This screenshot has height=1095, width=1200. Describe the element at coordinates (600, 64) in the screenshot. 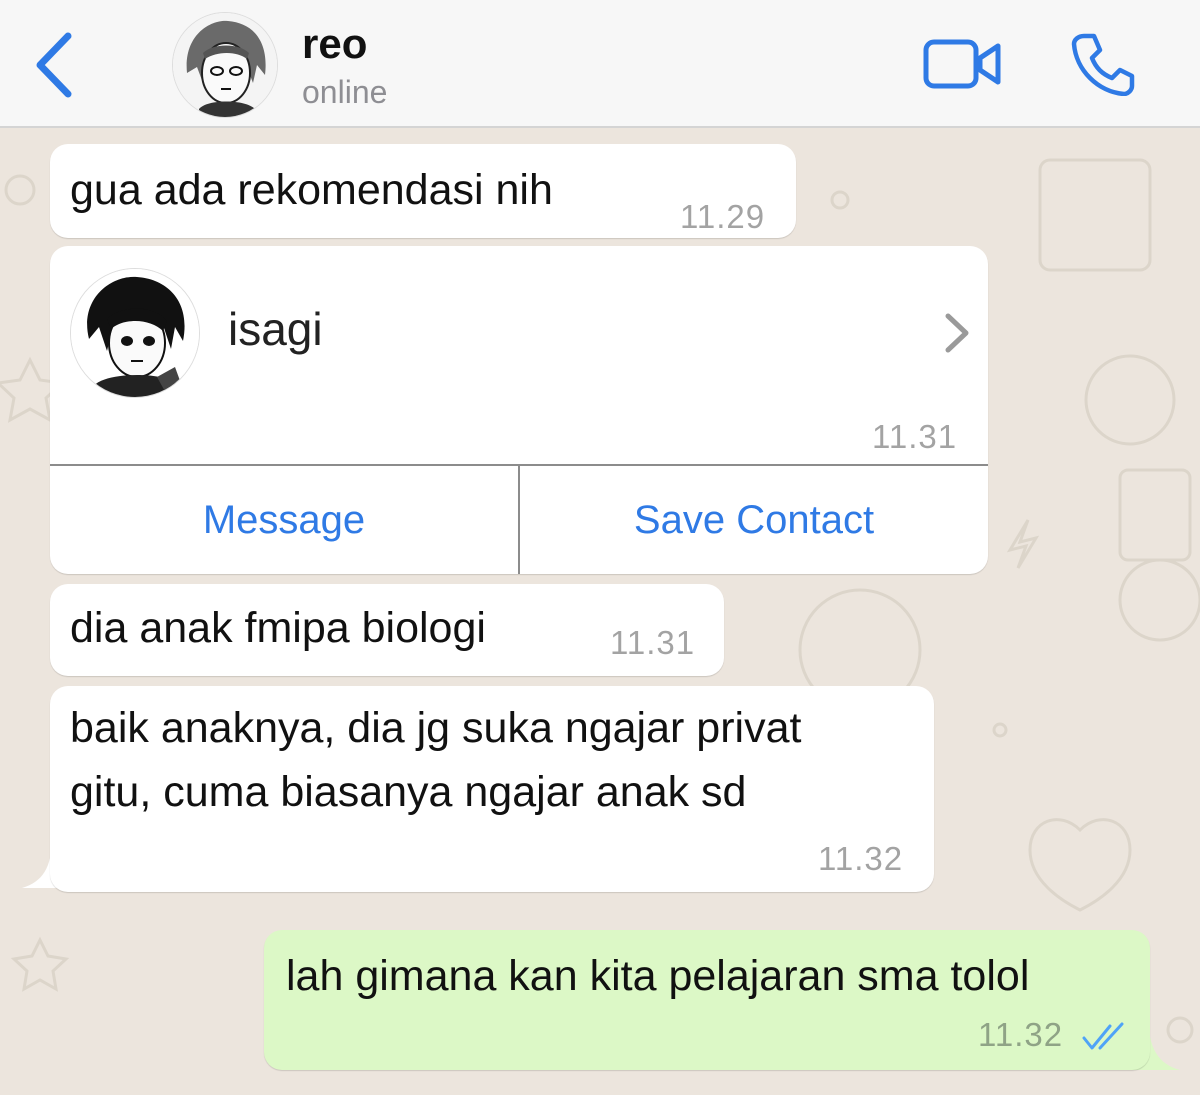

I see `chat-header: reo online` at that location.